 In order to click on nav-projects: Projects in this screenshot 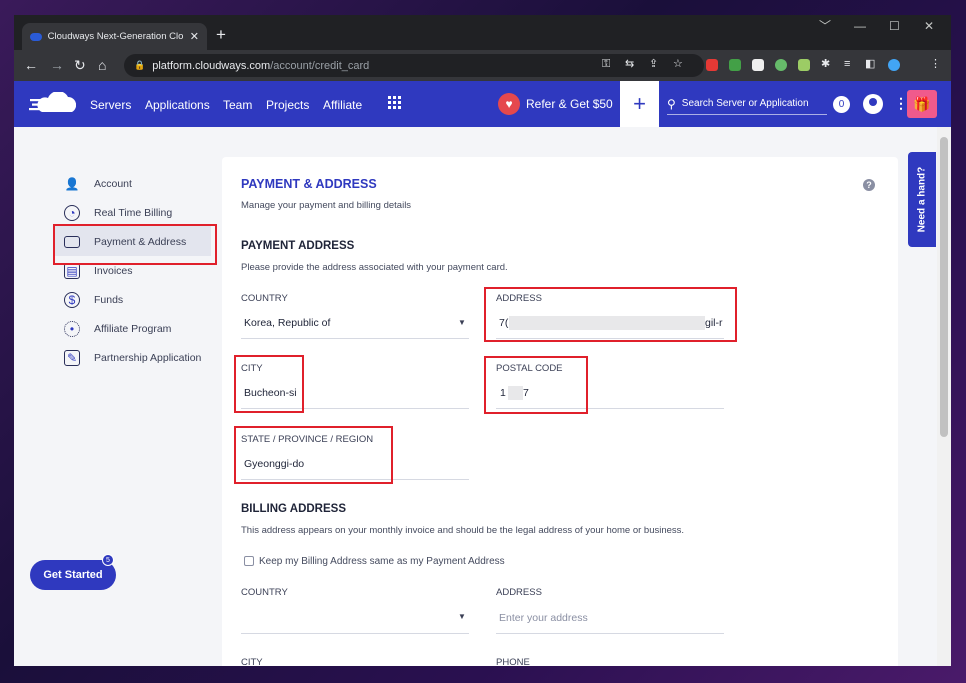, I will do `click(287, 105)`.